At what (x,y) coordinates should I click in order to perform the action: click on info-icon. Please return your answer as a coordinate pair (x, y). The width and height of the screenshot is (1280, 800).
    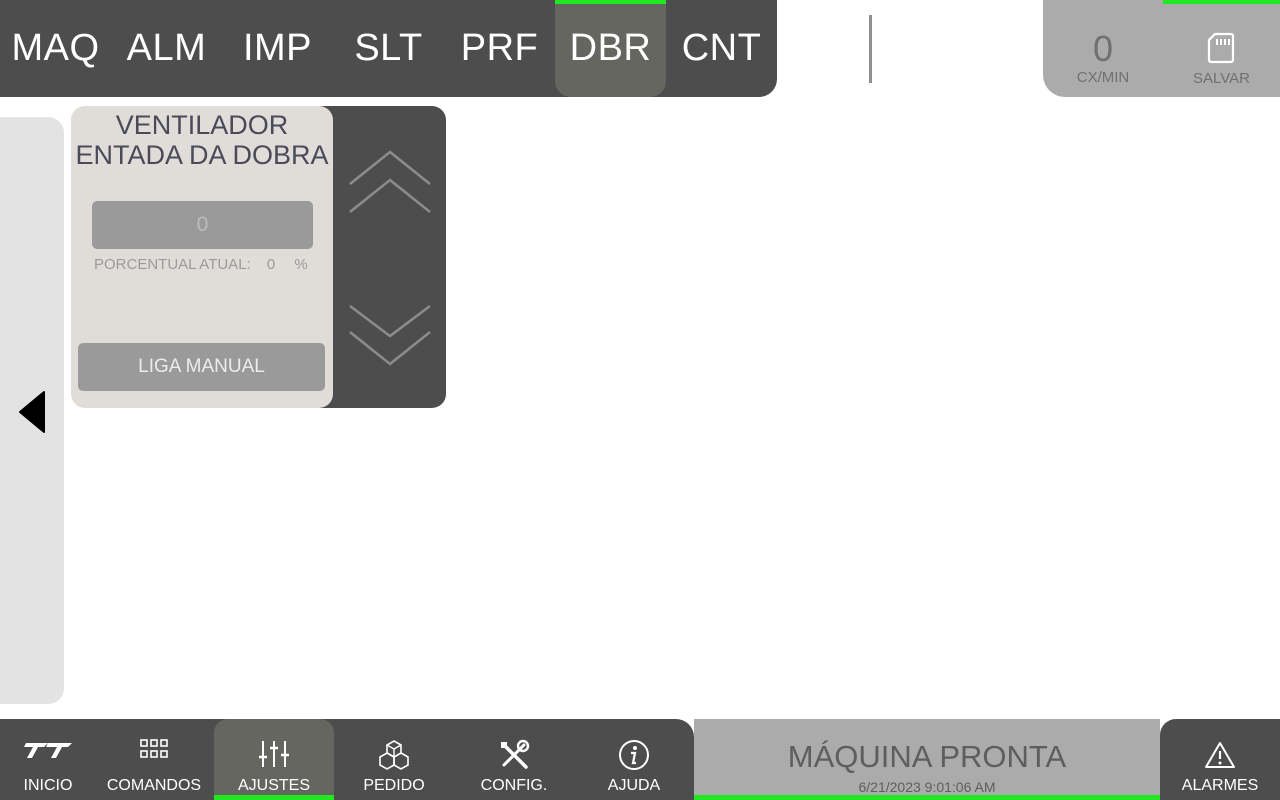
    Looking at the image, I should click on (634, 755).